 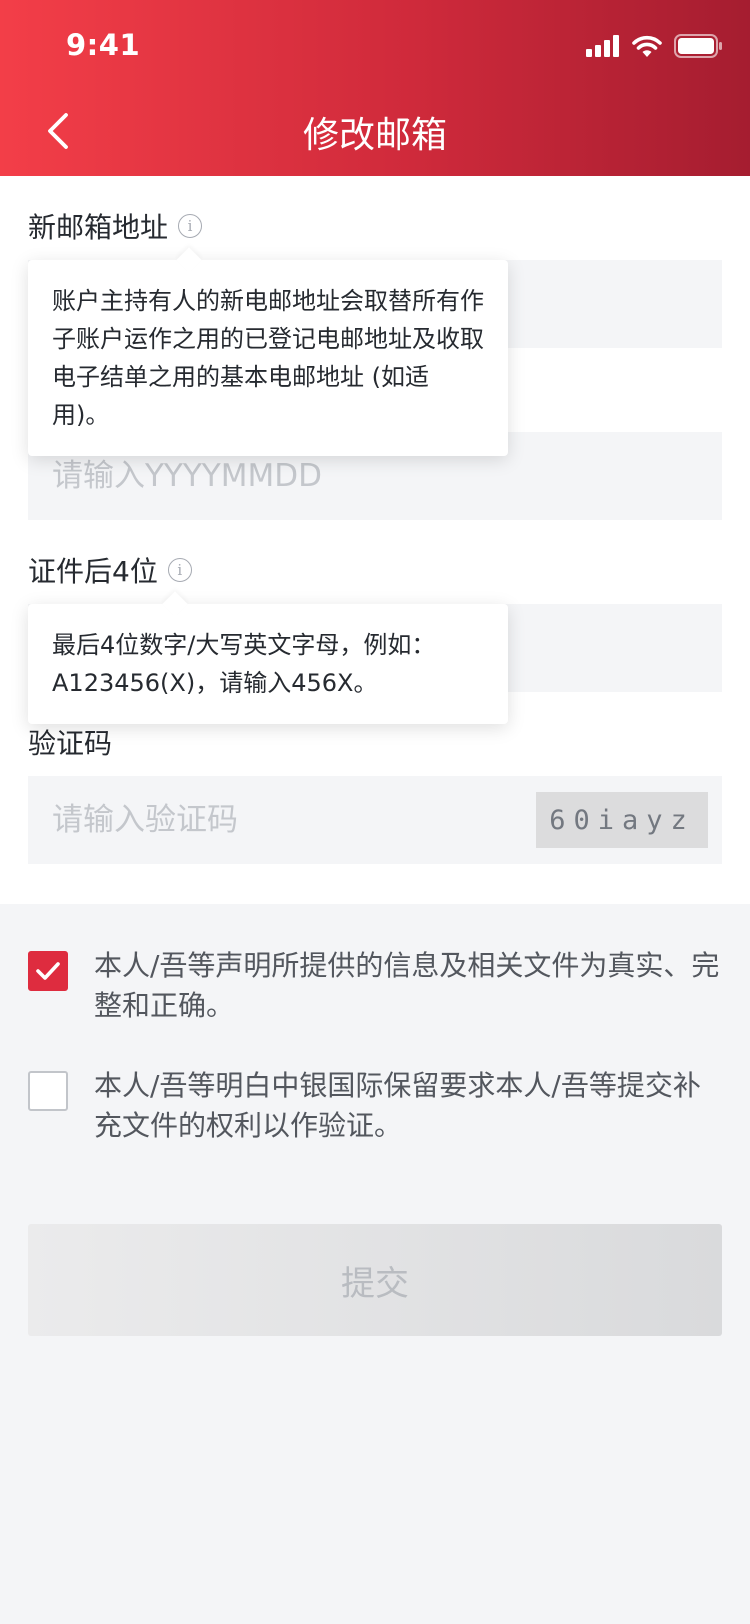 What do you see at coordinates (407, 985) in the screenshot?
I see `consent-accuracy-text: 本人/吾等声明所提供的信息及相关文件为真实、完整和正确。` at bounding box center [407, 985].